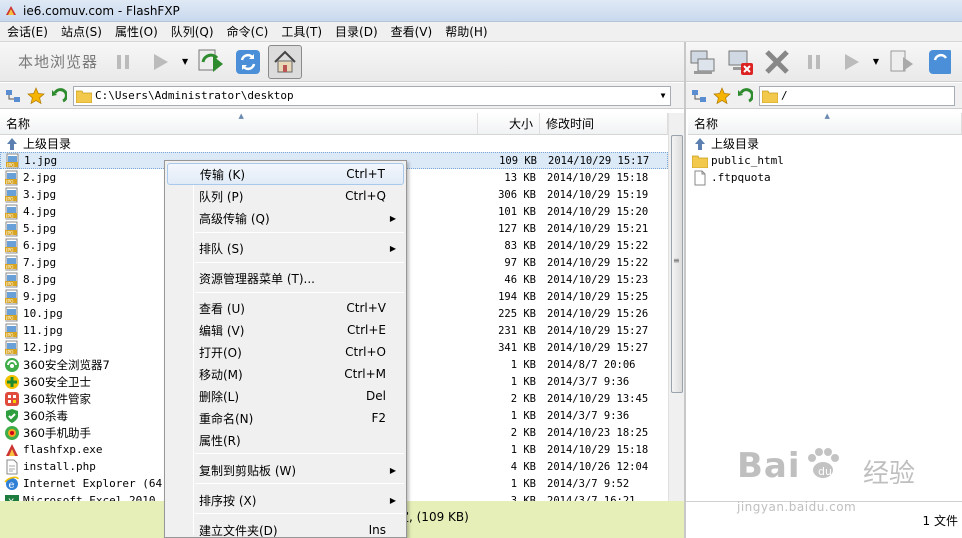 Image resolution: width=962 pixels, height=538 pixels. Describe the element at coordinates (520, 124) in the screenshot. I see `column-size-label: 大小` at that location.